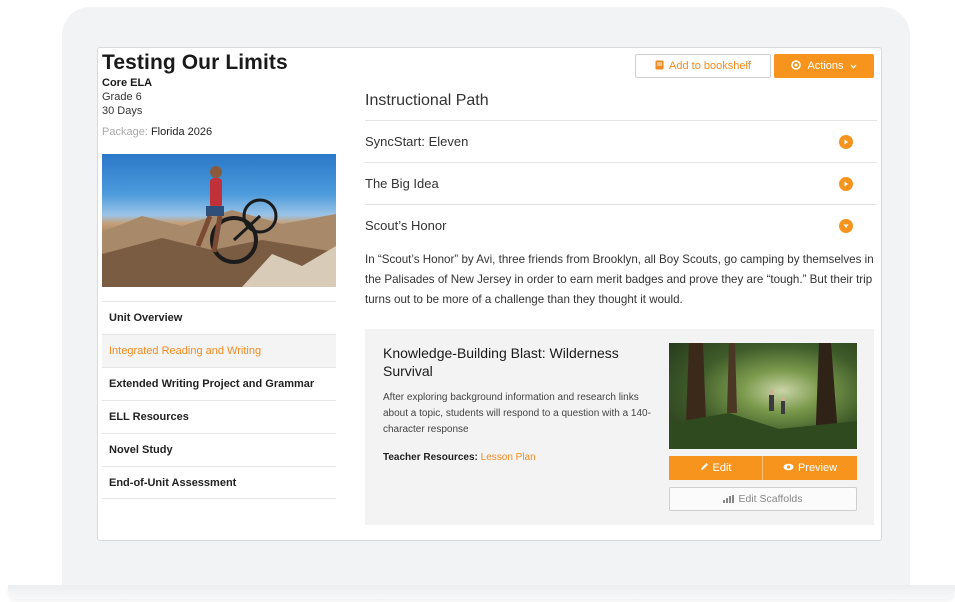  What do you see at coordinates (219, 383) in the screenshot?
I see `sidebar-item-extended-writing: Extended Writing Project and Grammar` at bounding box center [219, 383].